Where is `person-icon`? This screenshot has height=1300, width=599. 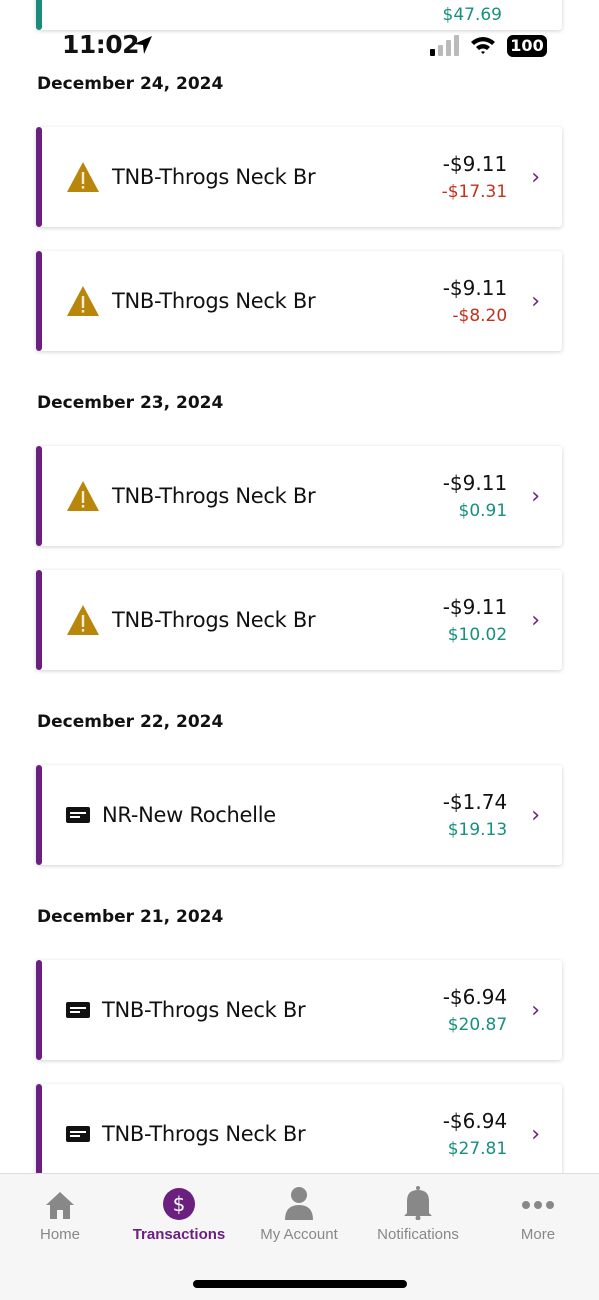 person-icon is located at coordinates (299, 1203).